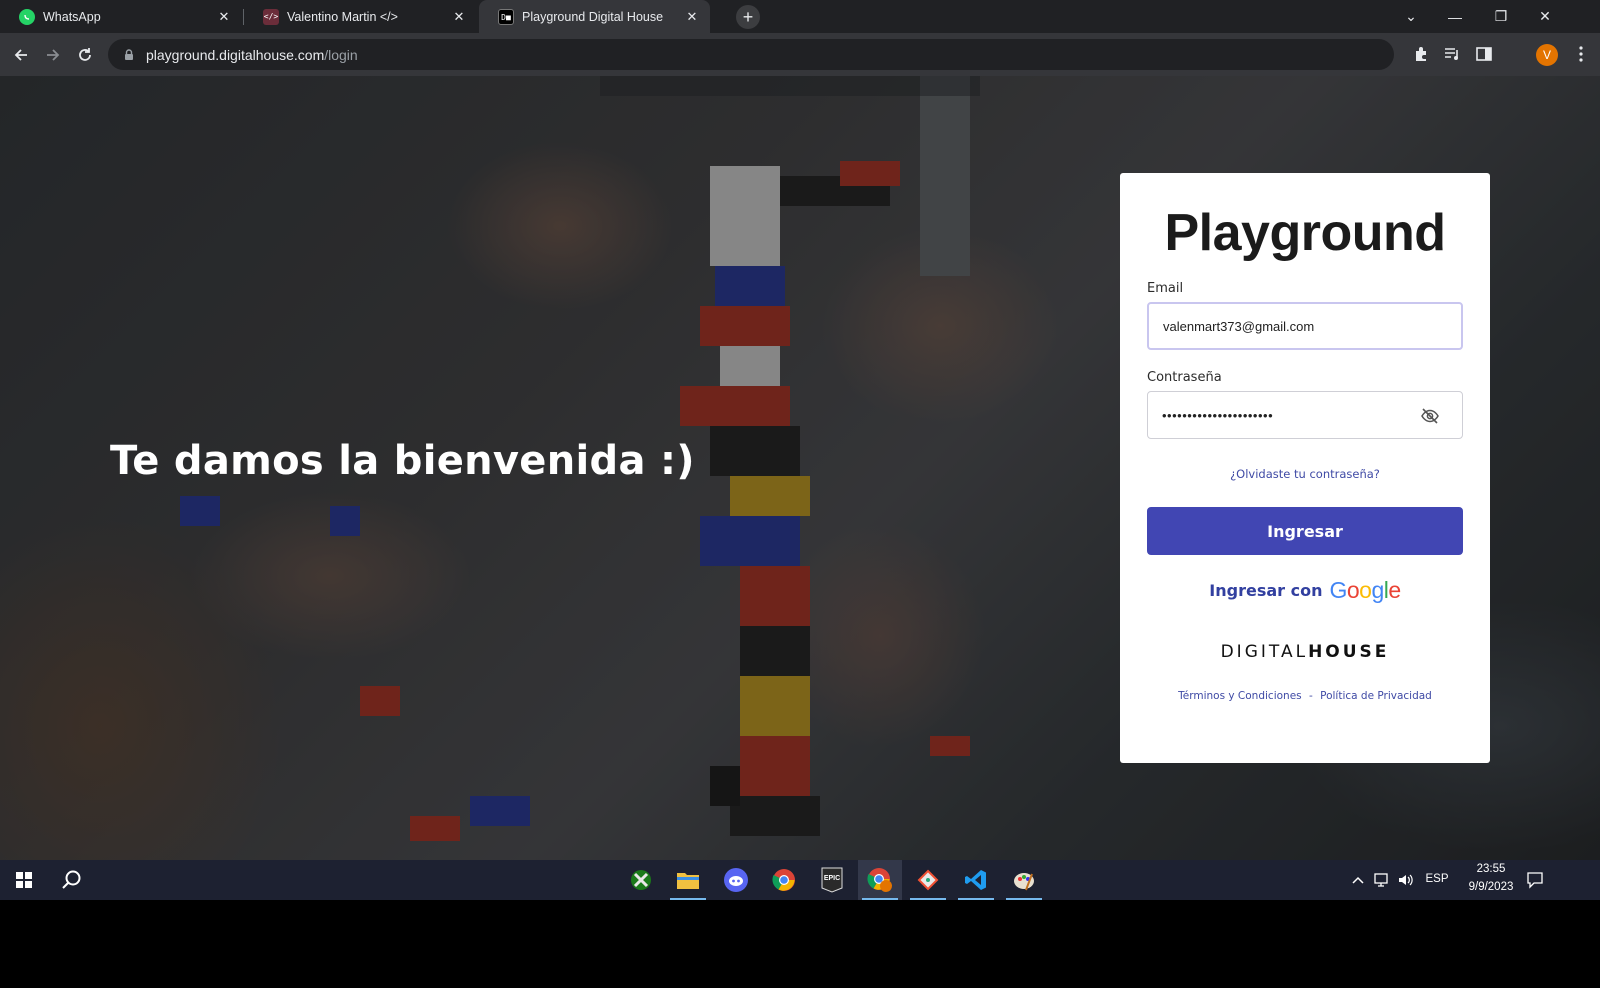 The width and height of the screenshot is (1600, 988). I want to click on windows-icon, so click(24, 880).